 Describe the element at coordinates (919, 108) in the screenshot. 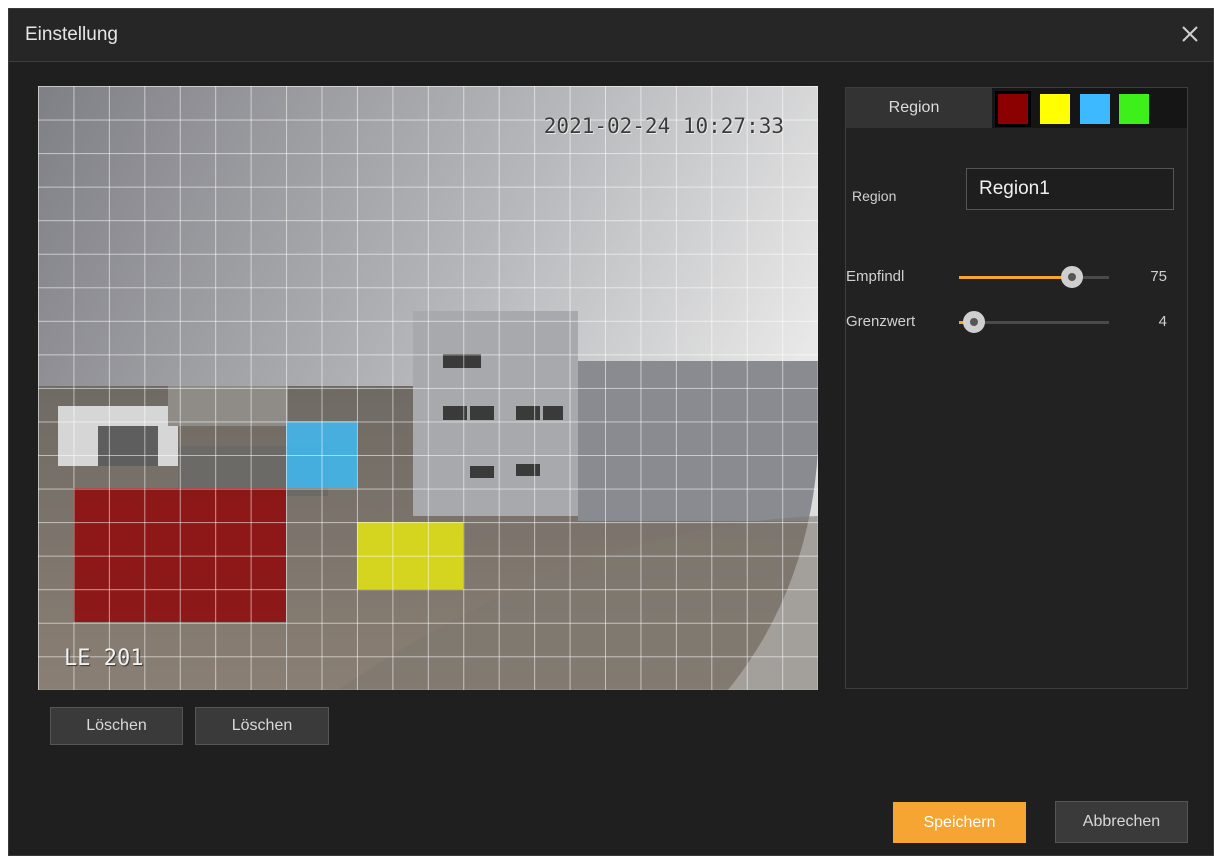

I see `tab-region: Region` at that location.